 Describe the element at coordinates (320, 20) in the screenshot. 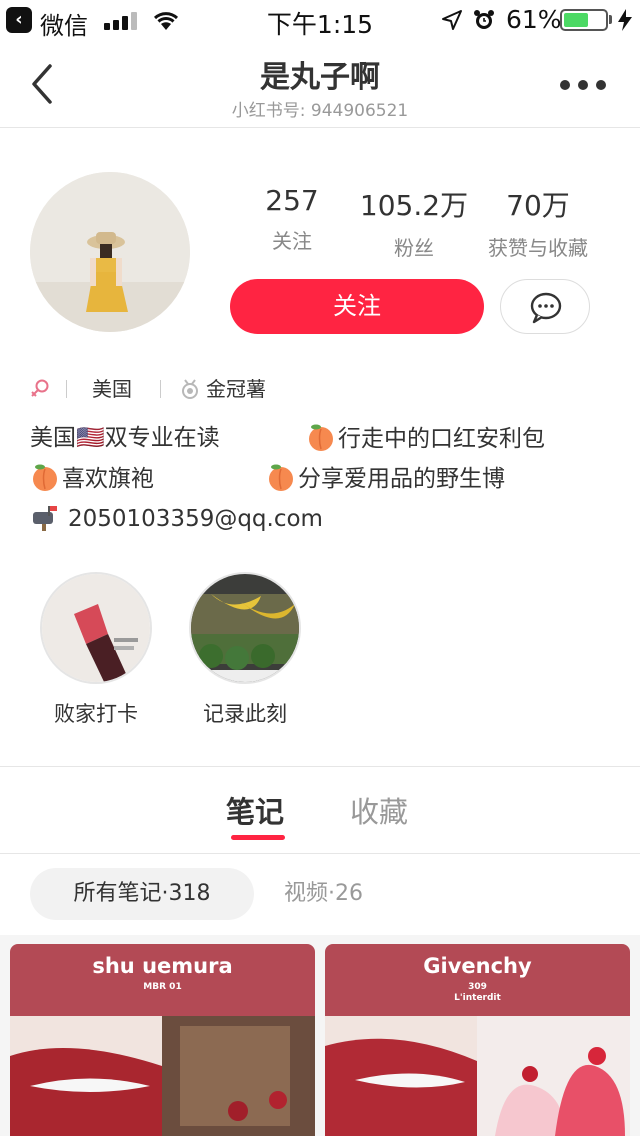

I see `status-bar: ‹ 微信 下午1:15 61%` at that location.